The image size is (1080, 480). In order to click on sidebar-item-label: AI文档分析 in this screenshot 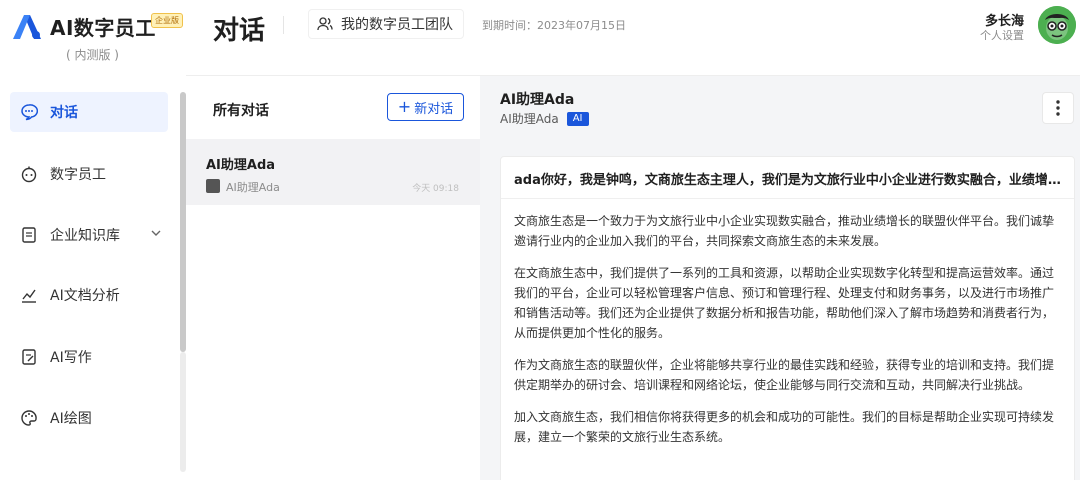, I will do `click(85, 296)`.